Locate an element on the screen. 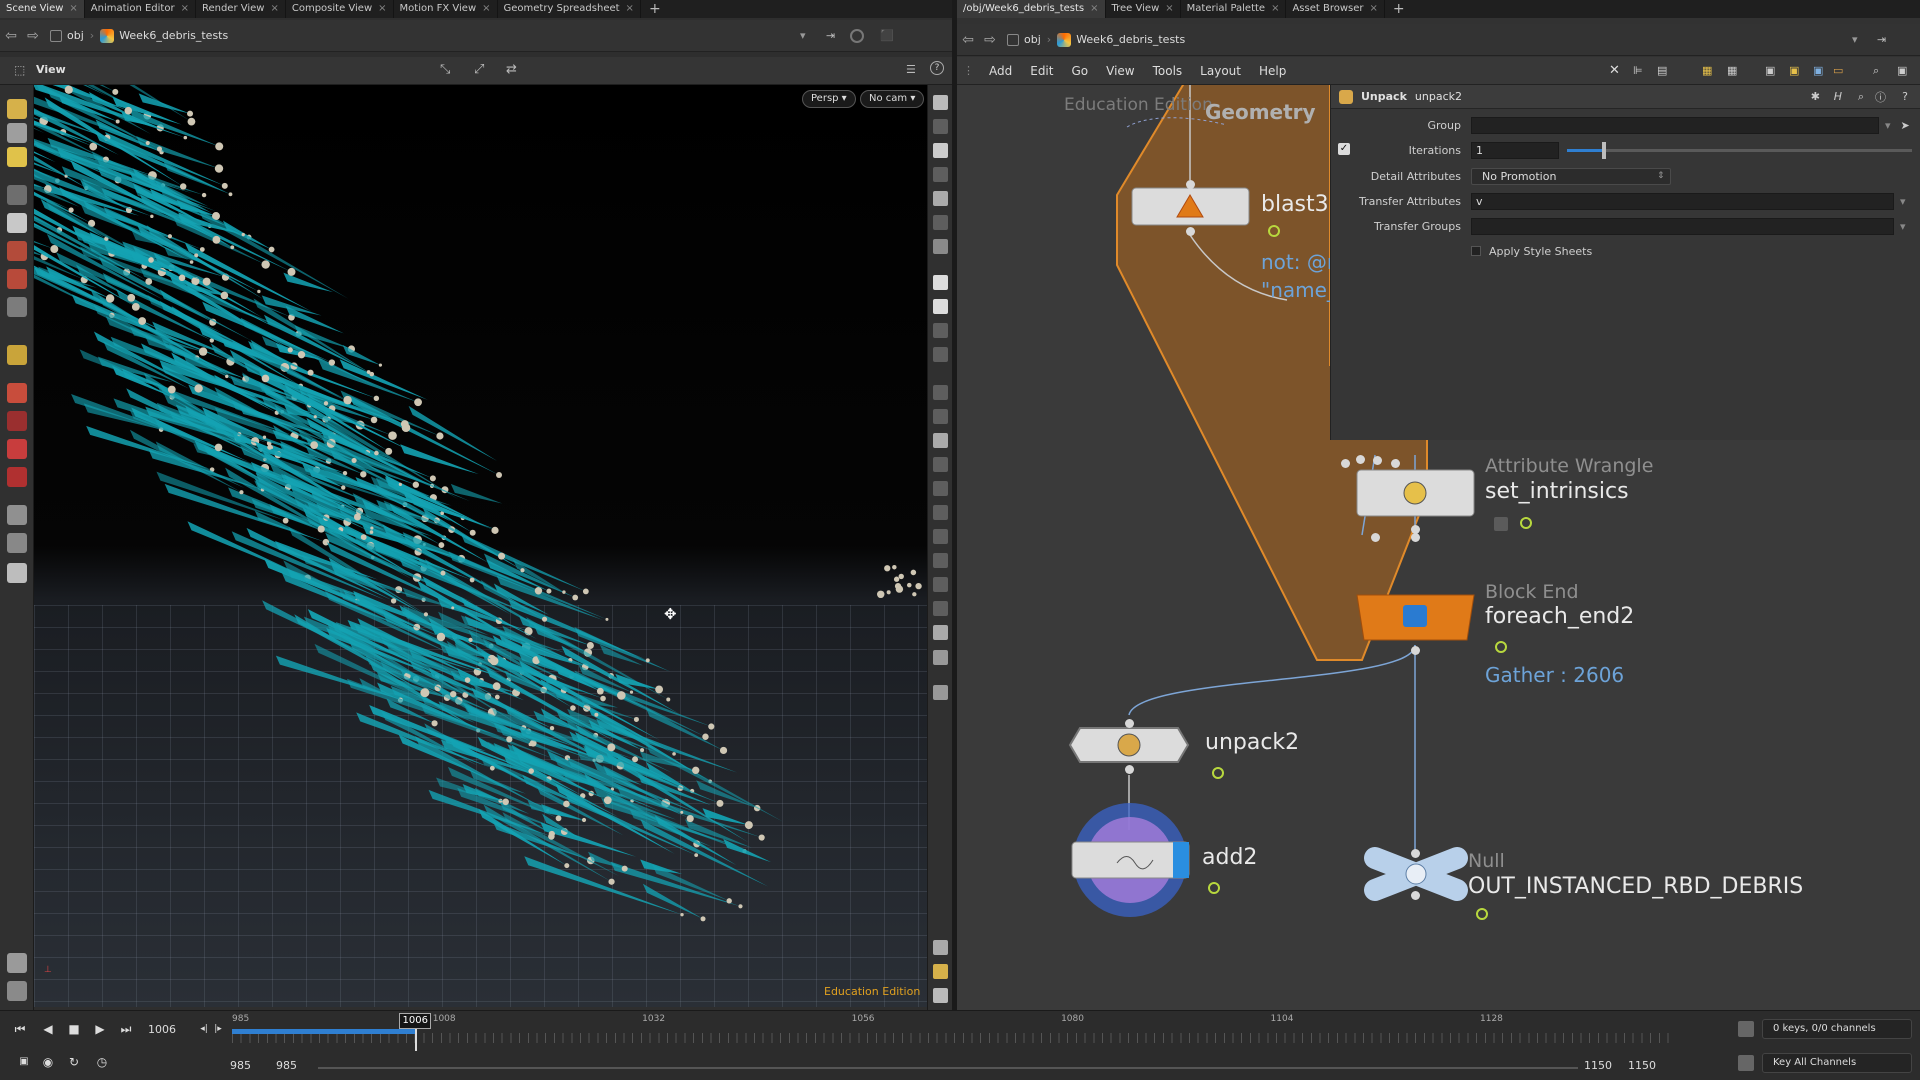  forward-arrow-icon: ⇨ is located at coordinates (990, 40).